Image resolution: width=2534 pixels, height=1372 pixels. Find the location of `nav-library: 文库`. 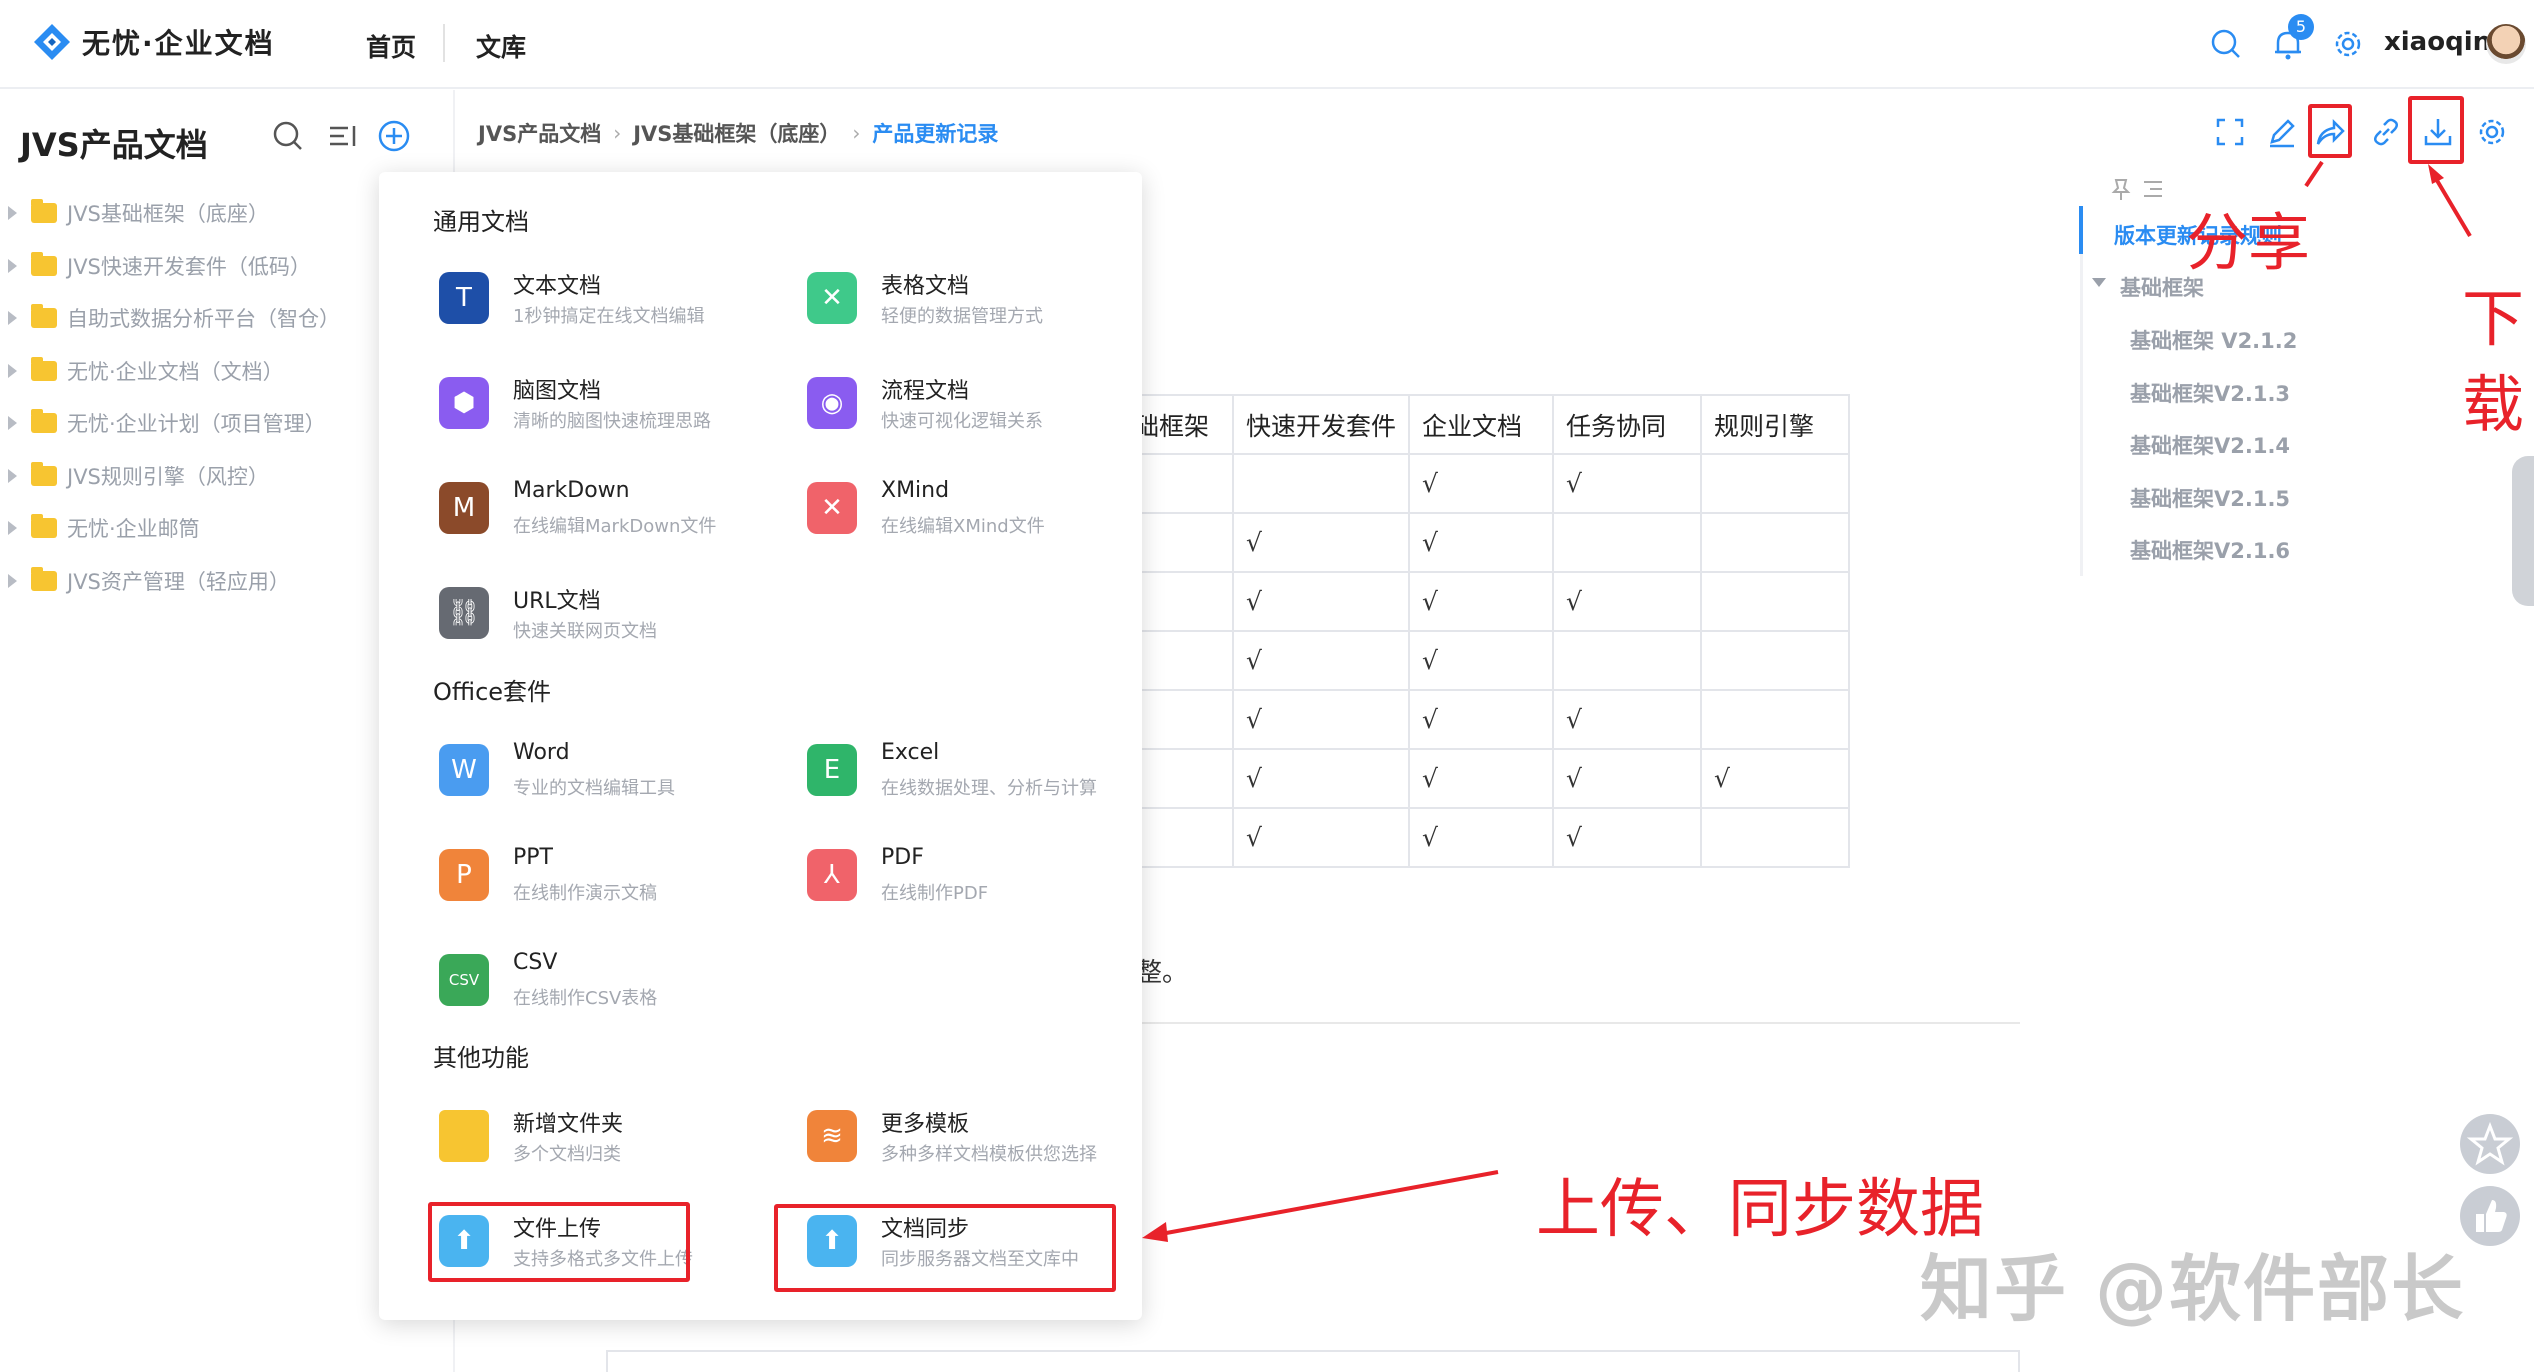

nav-library: 文库 is located at coordinates (501, 46).